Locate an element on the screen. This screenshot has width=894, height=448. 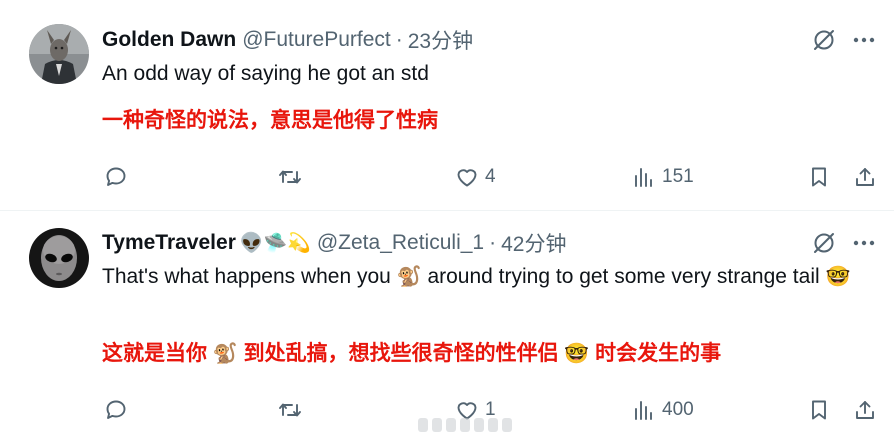
views-button: 151 is located at coordinates (663, 177).